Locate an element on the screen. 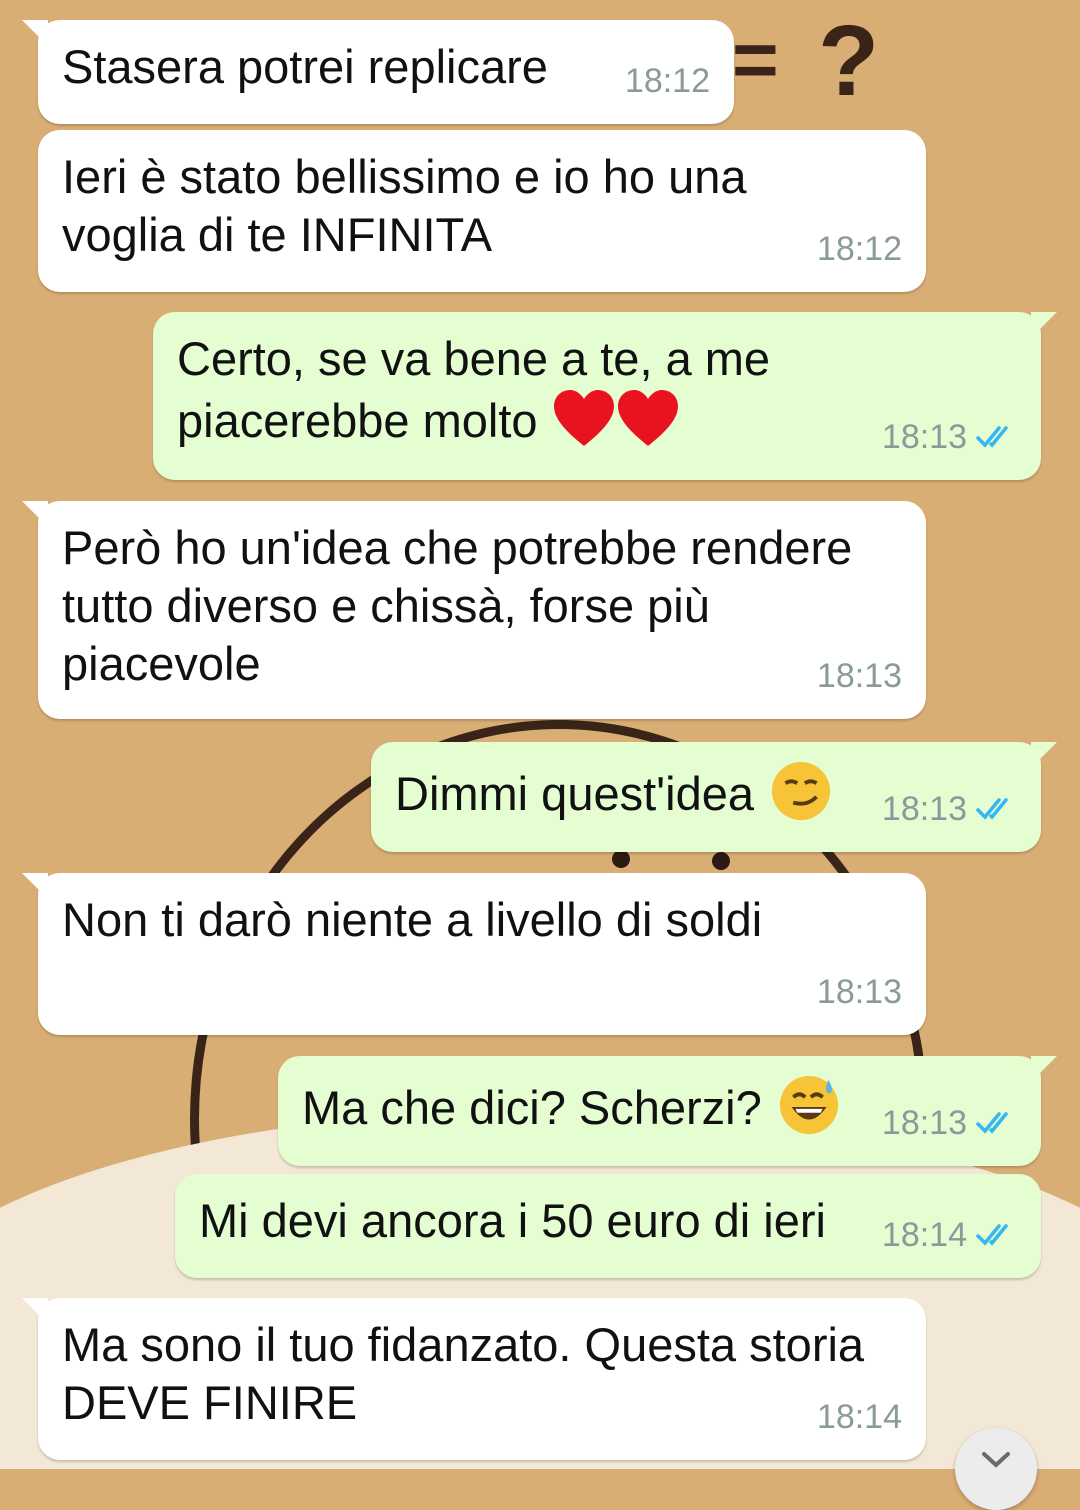  message-text: Non ti darò niente a livello di soldi is located at coordinates (412, 919).